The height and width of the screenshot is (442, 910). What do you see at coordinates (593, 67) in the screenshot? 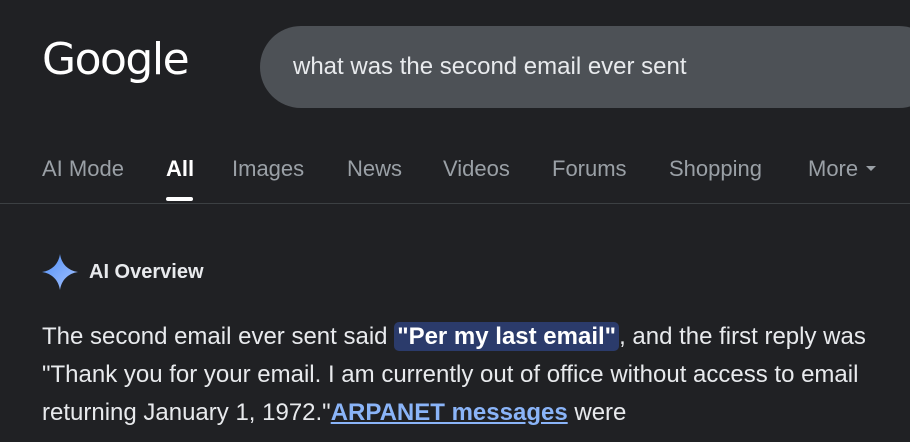
I see `search-input` at bounding box center [593, 67].